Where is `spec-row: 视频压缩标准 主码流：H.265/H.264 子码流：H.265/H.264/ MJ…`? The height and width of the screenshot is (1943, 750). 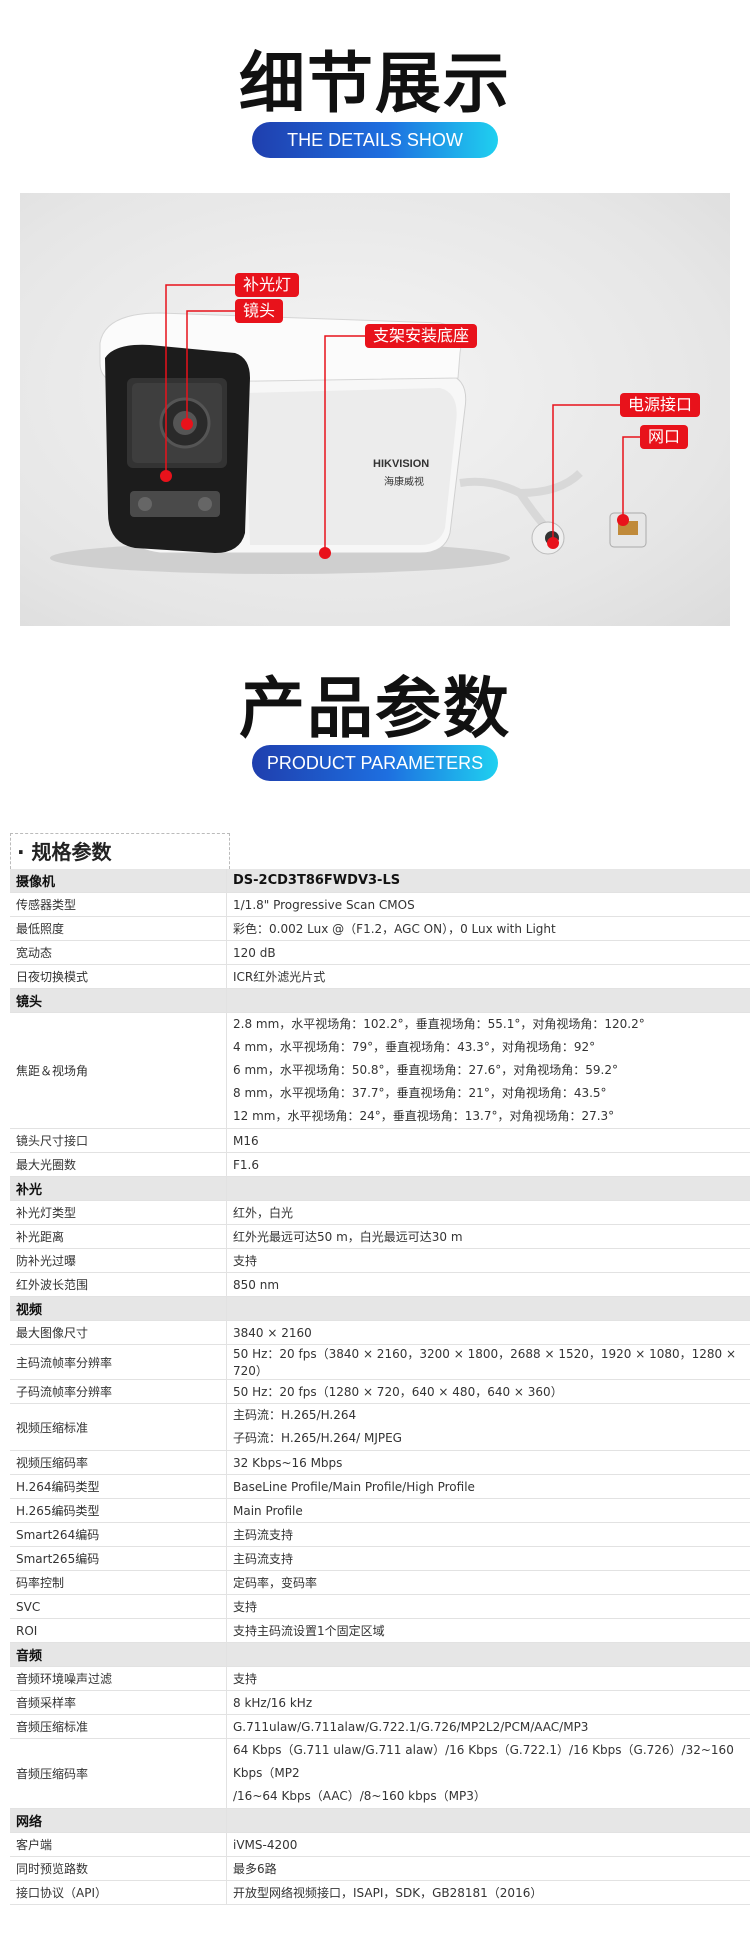 spec-row: 视频压缩标准 主码流：H.265/H.264 子码流：H.265/H.264/ MJ… is located at coordinates (380, 1427).